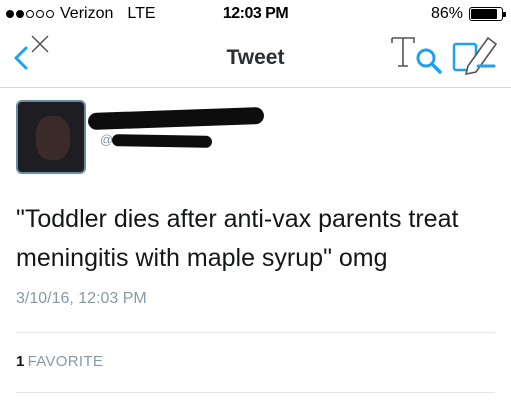 This screenshot has height=400, width=511. I want to click on compose-icon, so click(475, 56).